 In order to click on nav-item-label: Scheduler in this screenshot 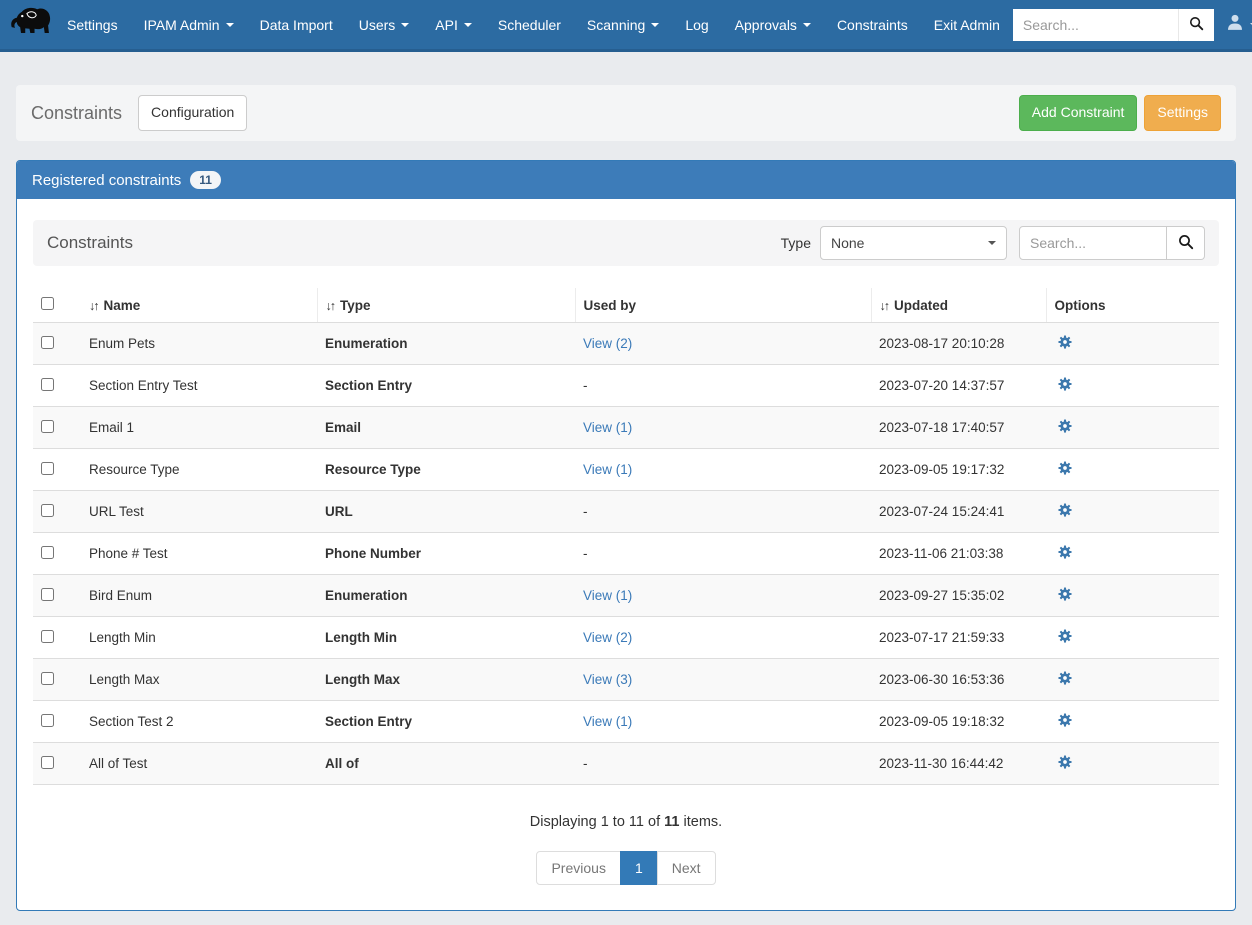, I will do `click(529, 24)`.